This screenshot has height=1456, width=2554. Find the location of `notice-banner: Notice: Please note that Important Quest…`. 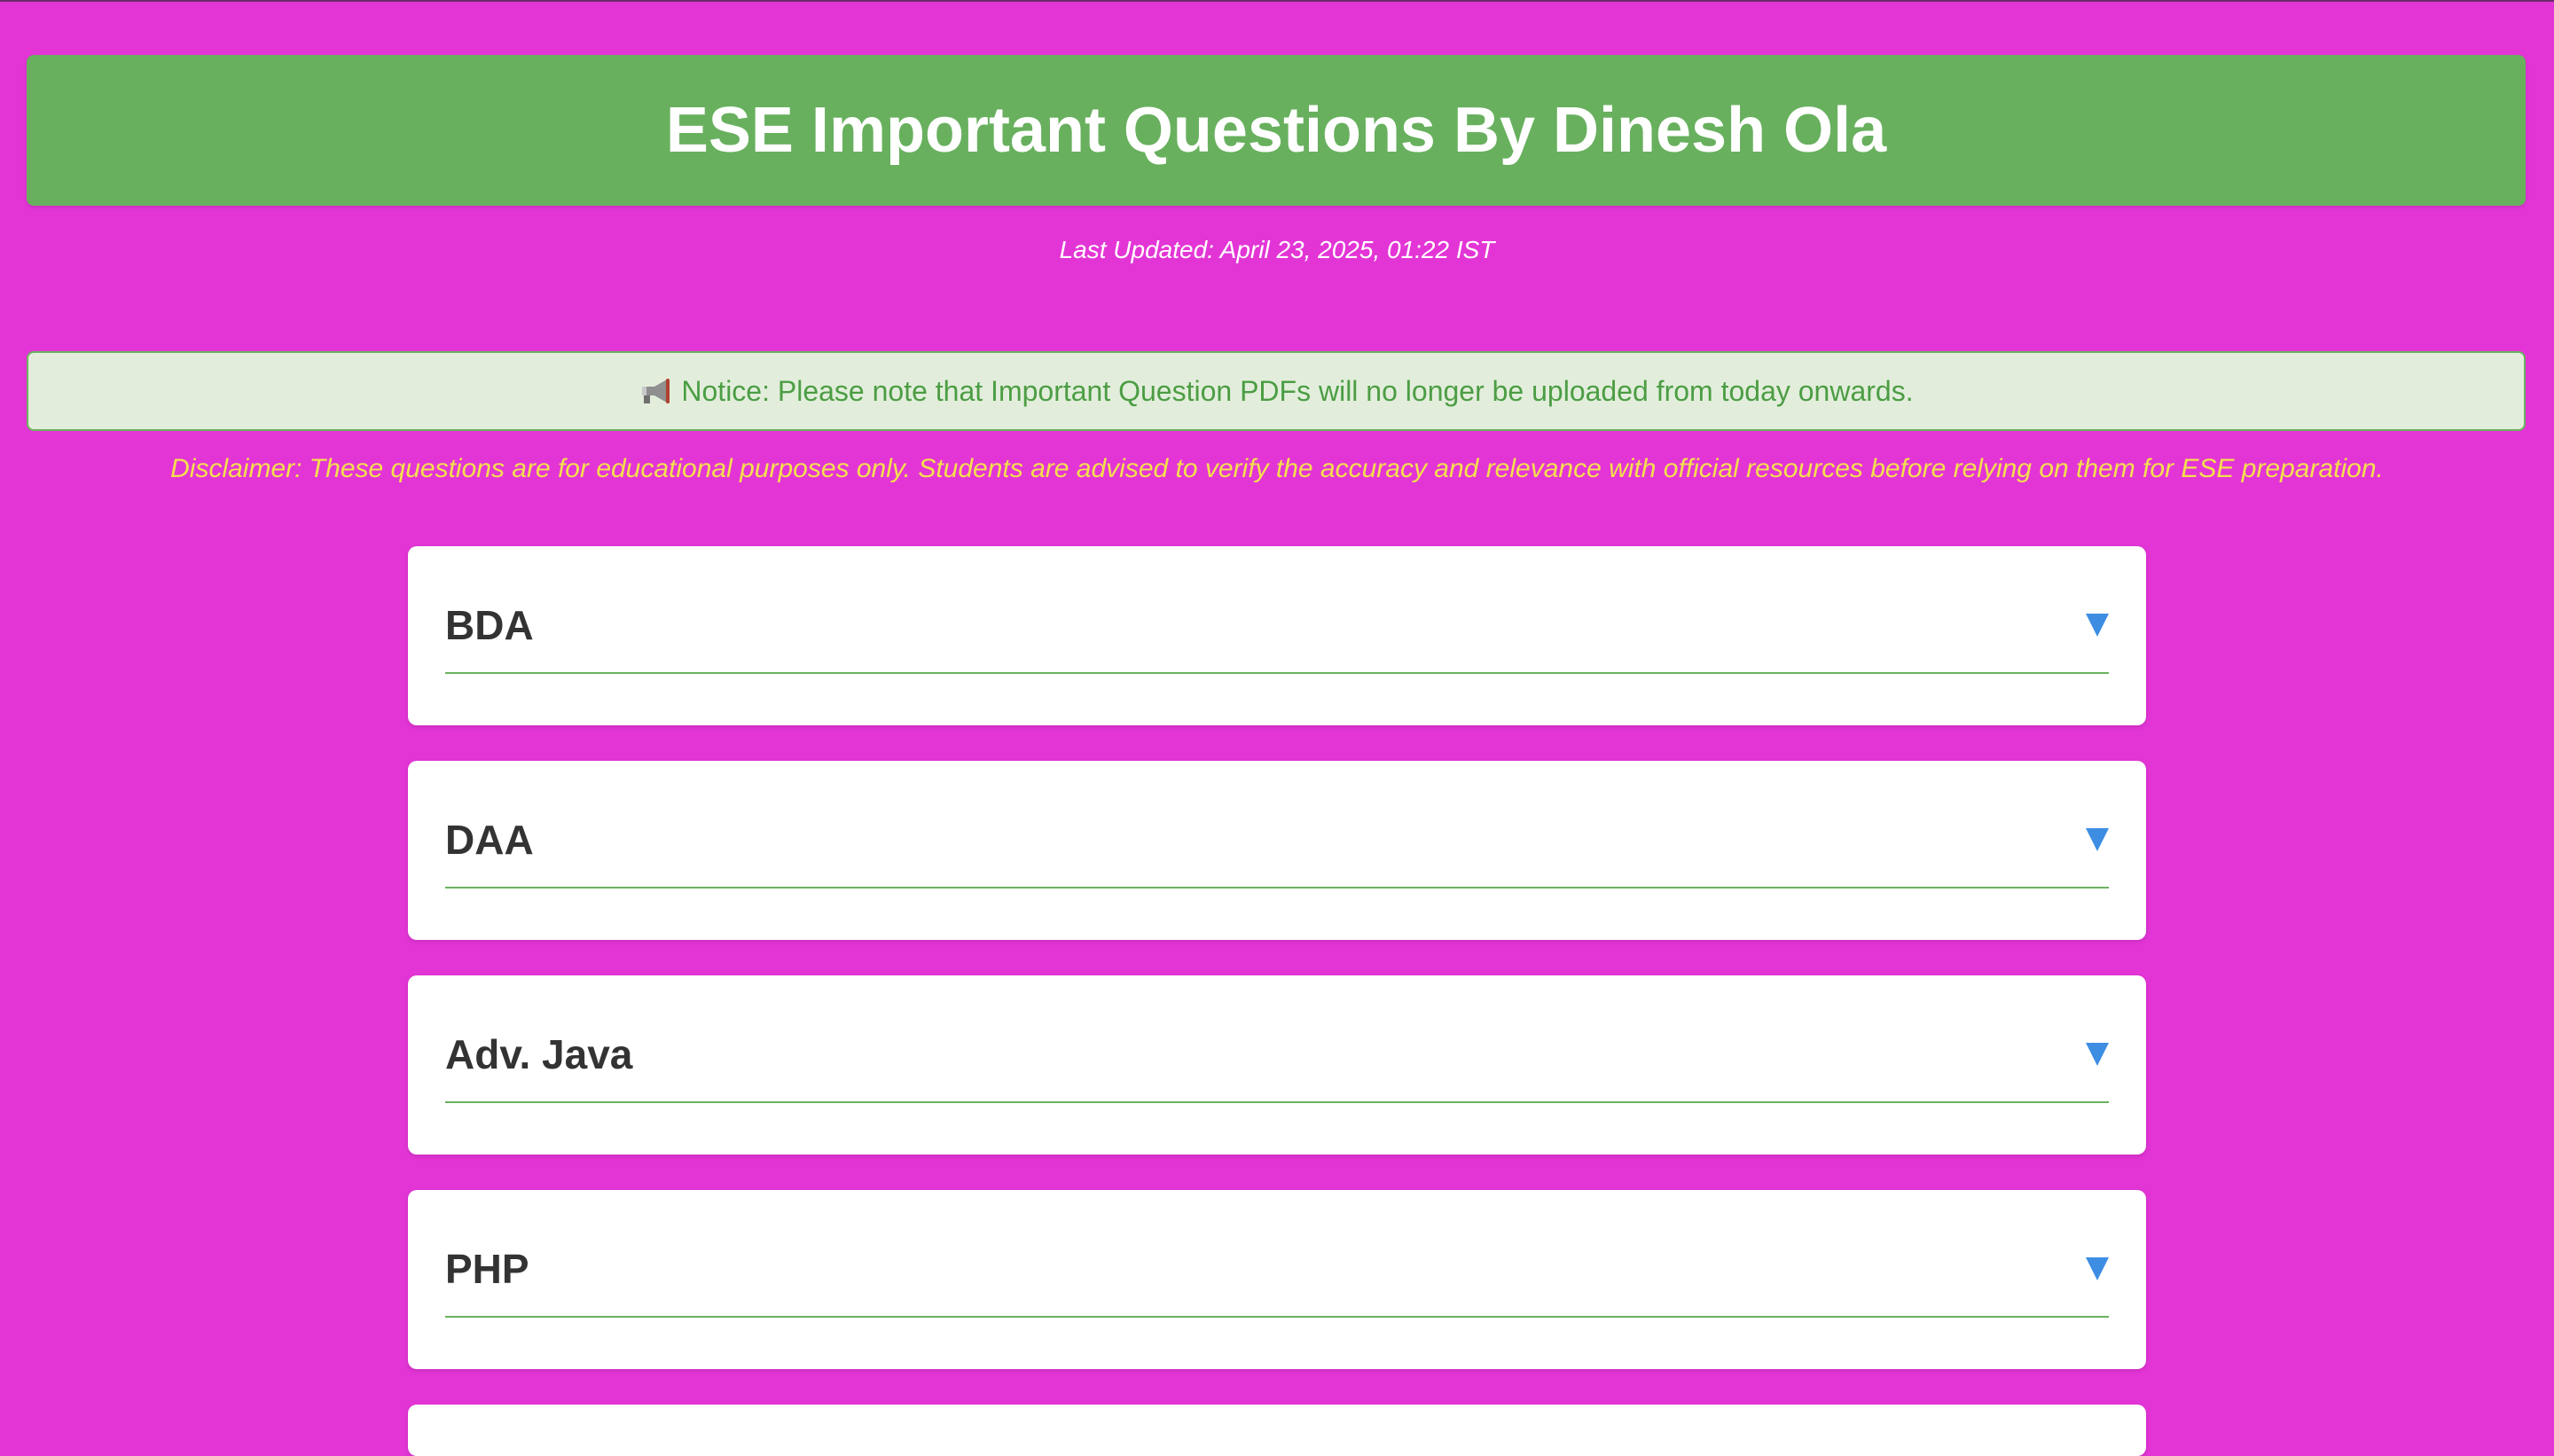

notice-banner: Notice: Please note that Important Quest… is located at coordinates (1276, 391).